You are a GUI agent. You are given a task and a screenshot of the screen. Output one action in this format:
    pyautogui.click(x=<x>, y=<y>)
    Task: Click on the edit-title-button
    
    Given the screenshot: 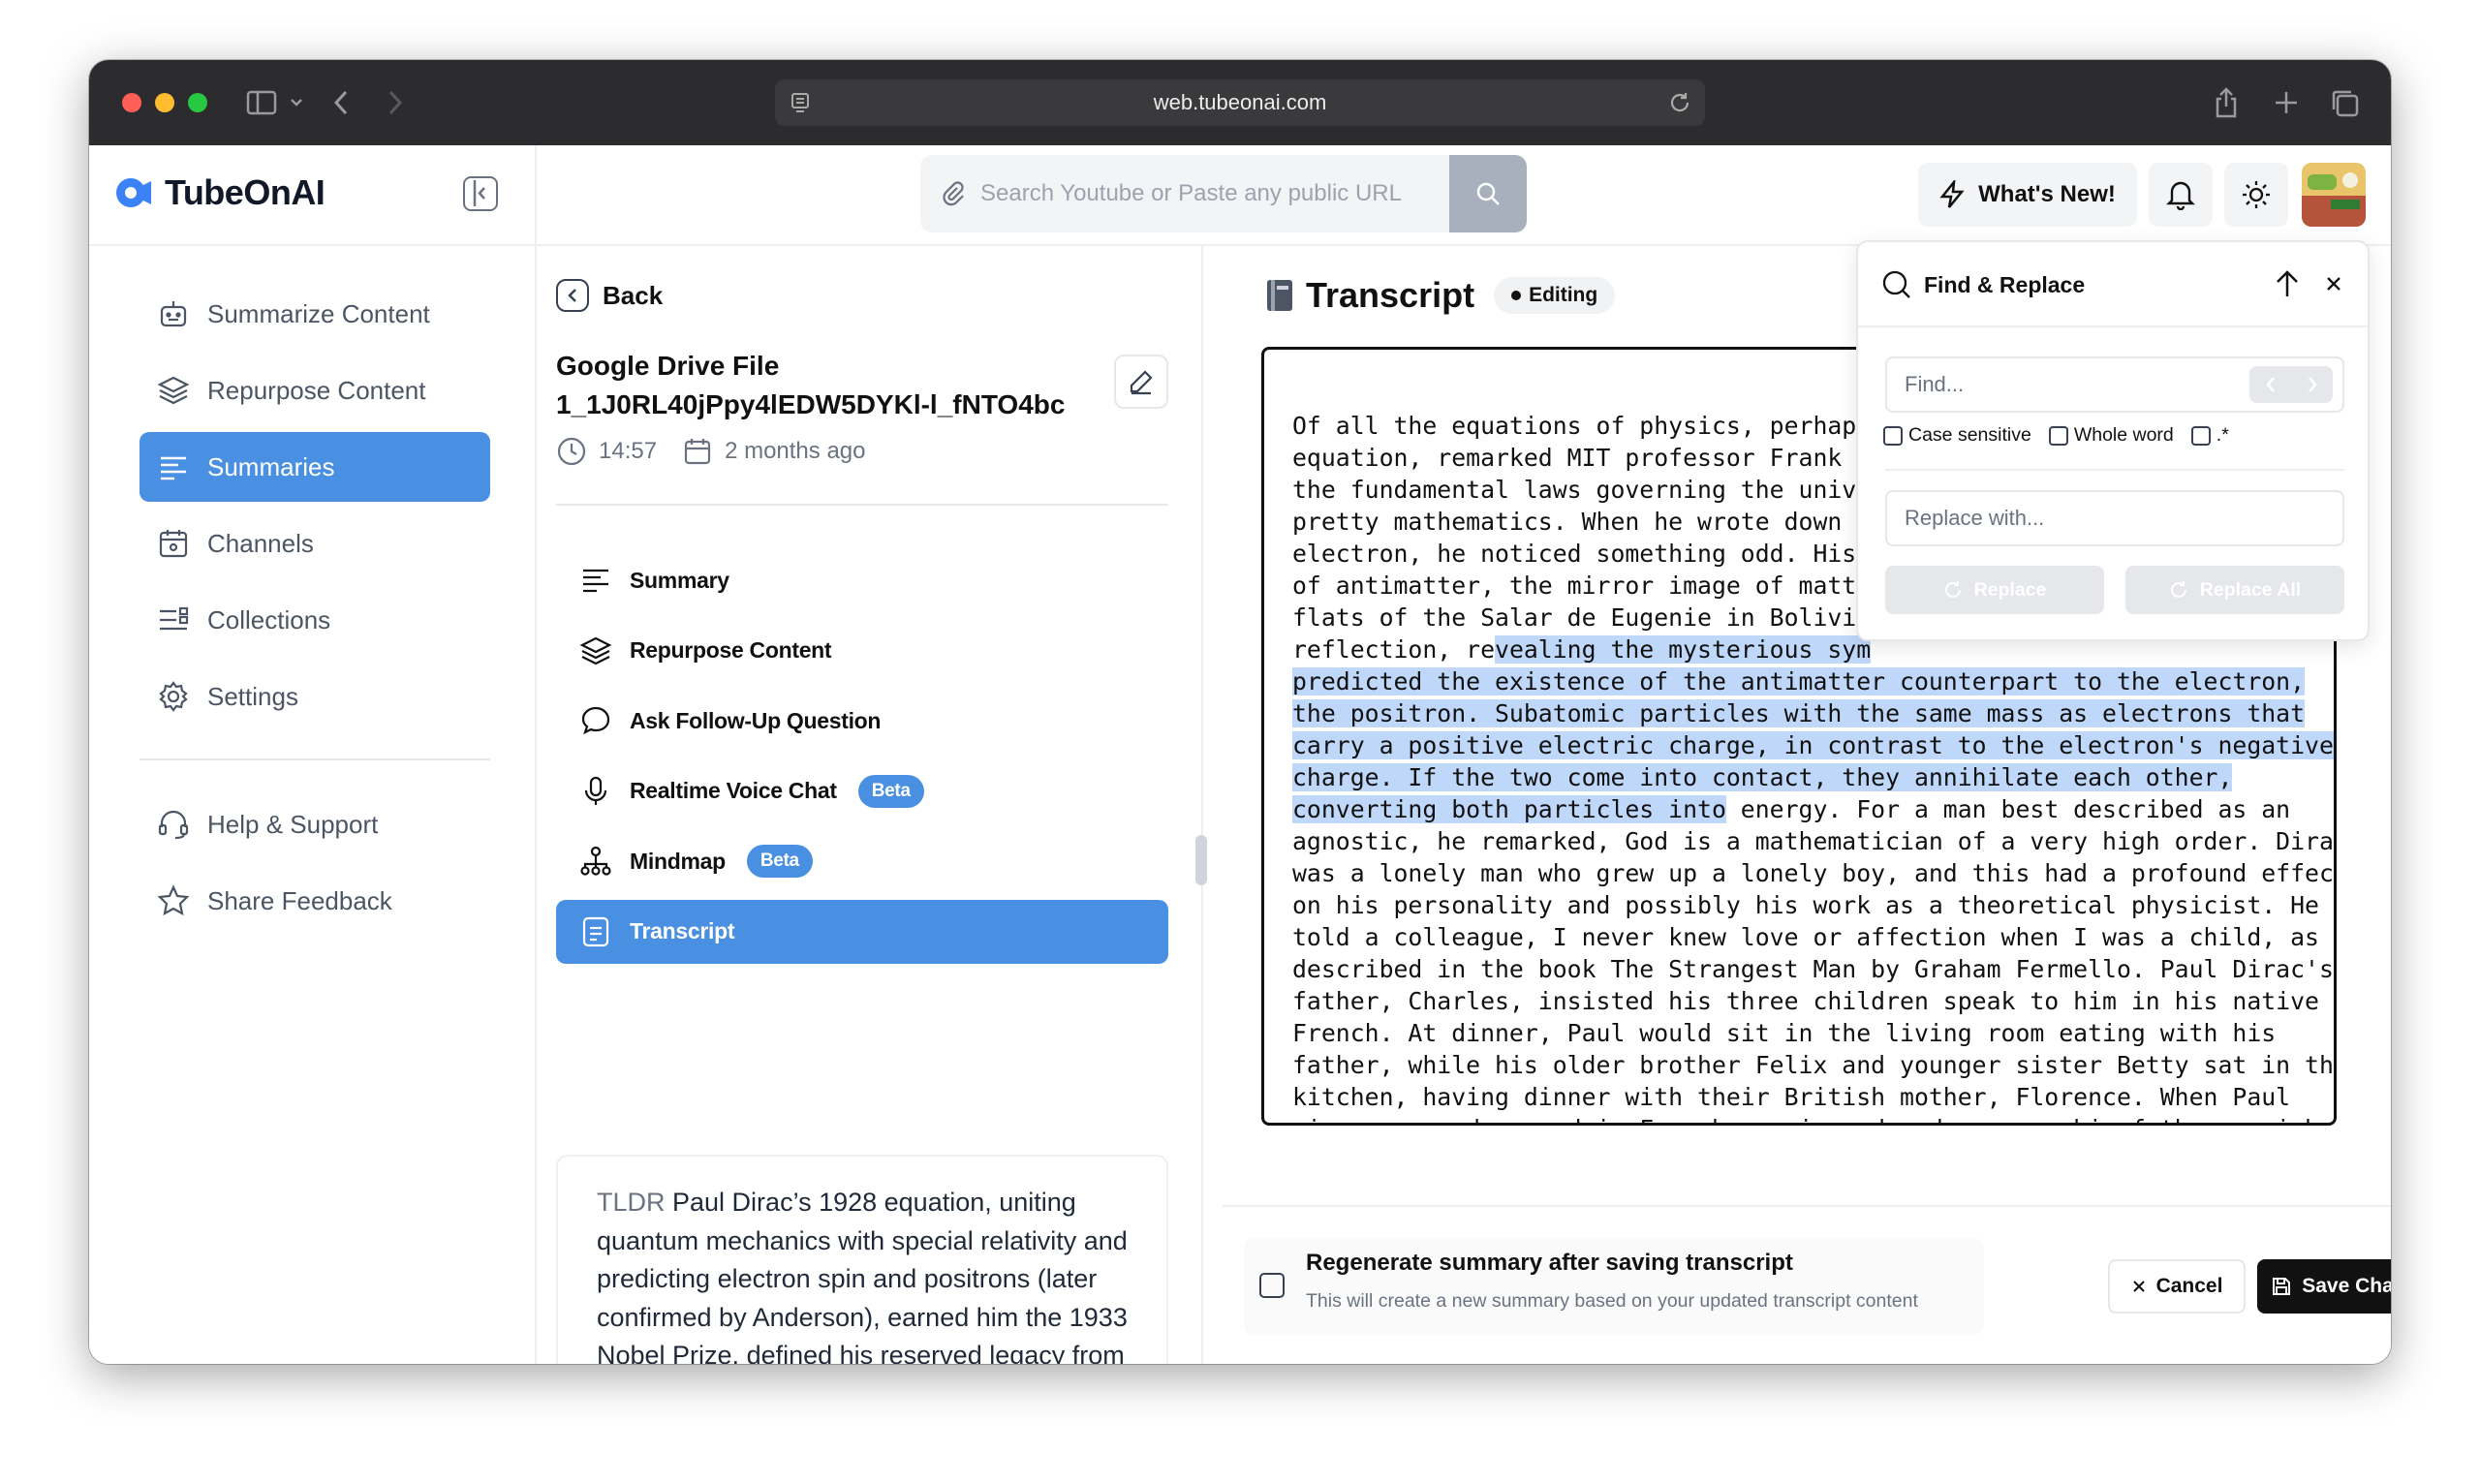 What is the action you would take?
    pyautogui.click(x=1141, y=382)
    